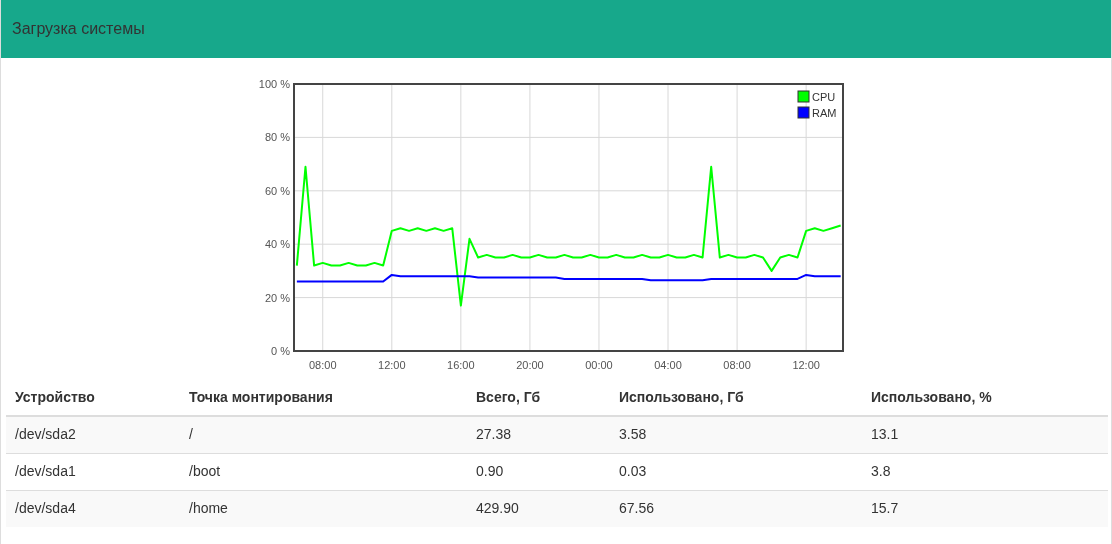 This screenshot has height=544, width=1112. Describe the element at coordinates (538, 471) in the screenshot. I see `table-cell: 0.90` at that location.